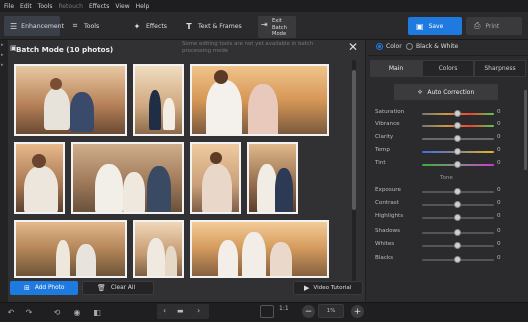  Describe the element at coordinates (44, 288) in the screenshot. I see `add-photo-button: ⊞ Add Photo` at that location.